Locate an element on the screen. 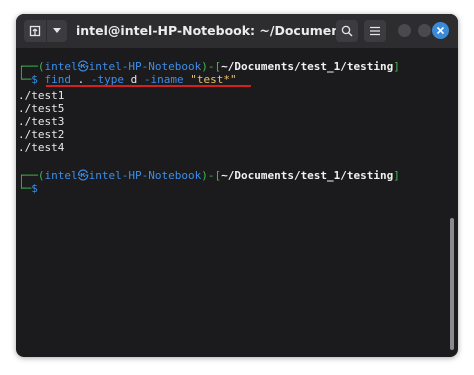  minimize-button is located at coordinates (404, 30).